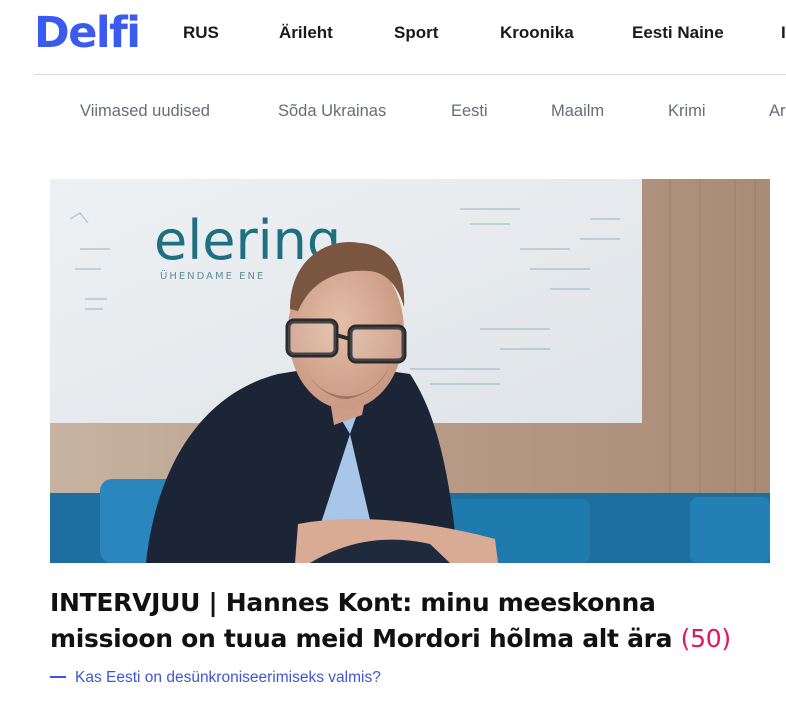 This screenshot has width=786, height=718. I want to click on sub-nav-item-latest-news: Viimased uudised, so click(145, 111).